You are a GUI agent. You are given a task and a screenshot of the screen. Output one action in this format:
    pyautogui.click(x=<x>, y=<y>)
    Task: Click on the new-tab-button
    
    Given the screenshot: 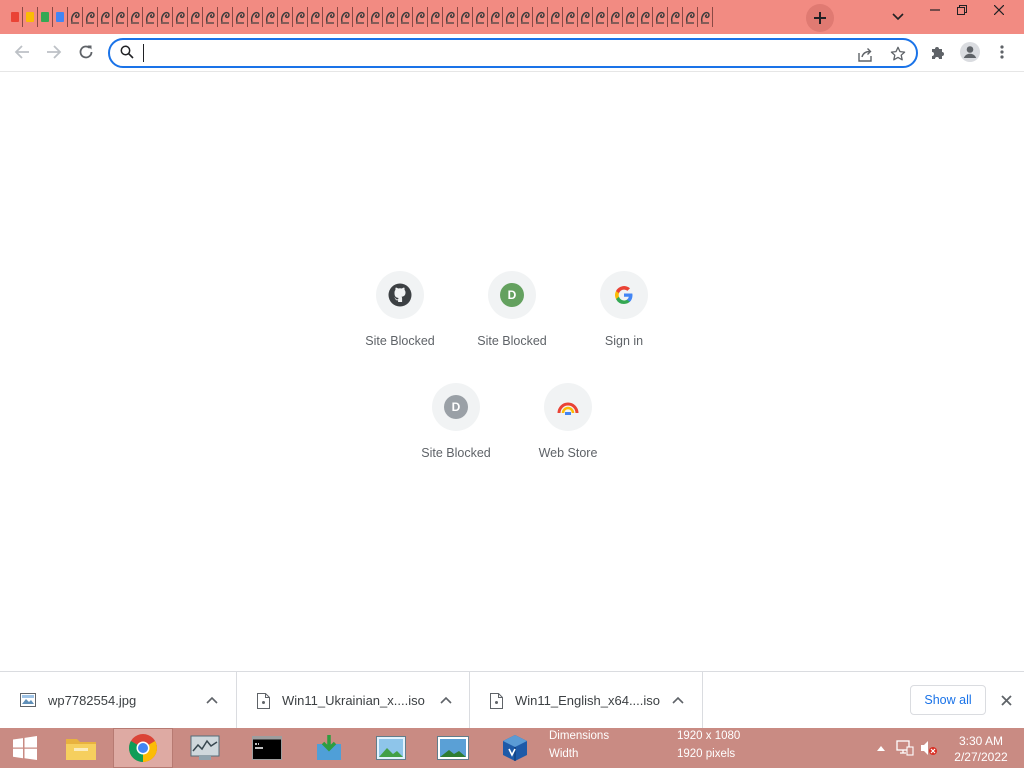 What is the action you would take?
    pyautogui.click(x=820, y=18)
    